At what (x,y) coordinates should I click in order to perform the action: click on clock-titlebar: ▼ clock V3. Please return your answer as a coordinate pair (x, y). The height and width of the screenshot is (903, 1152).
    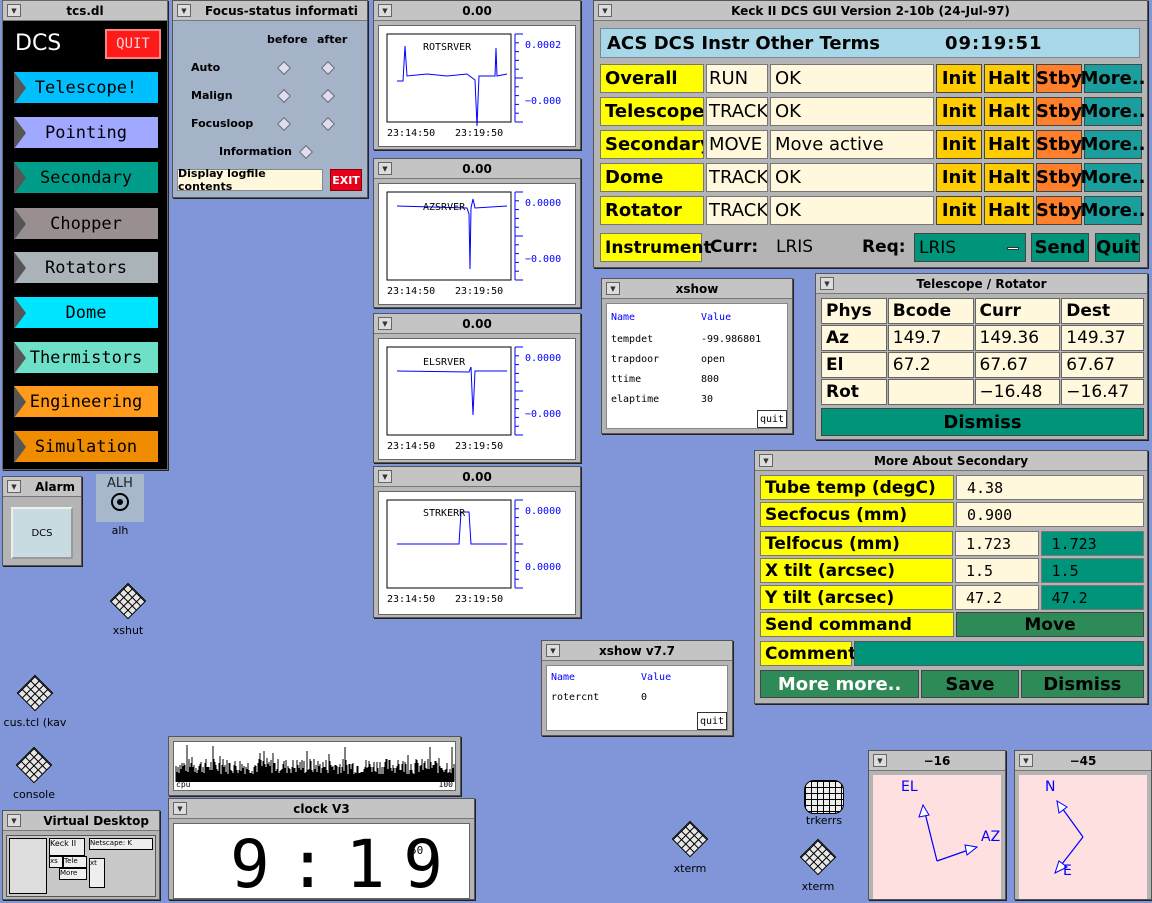
    Looking at the image, I should click on (321, 809).